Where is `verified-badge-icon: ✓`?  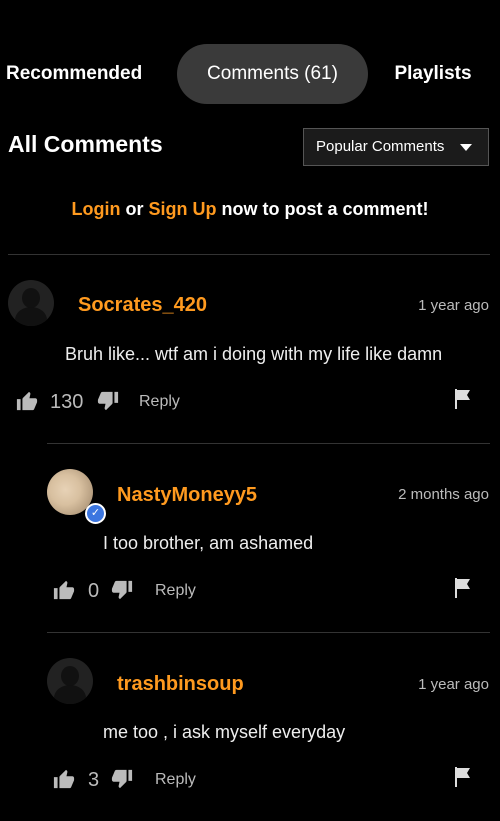 verified-badge-icon: ✓ is located at coordinates (95, 513).